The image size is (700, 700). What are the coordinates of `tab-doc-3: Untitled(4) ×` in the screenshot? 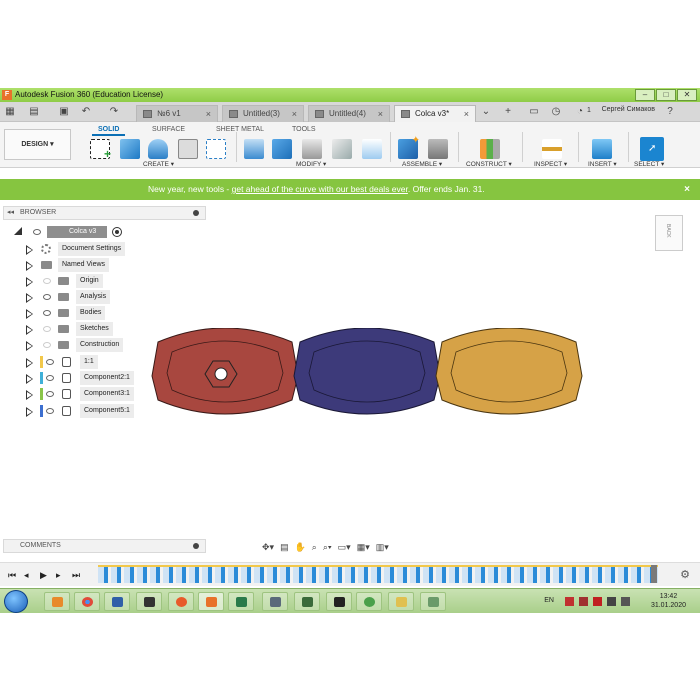 It's located at (349, 113).